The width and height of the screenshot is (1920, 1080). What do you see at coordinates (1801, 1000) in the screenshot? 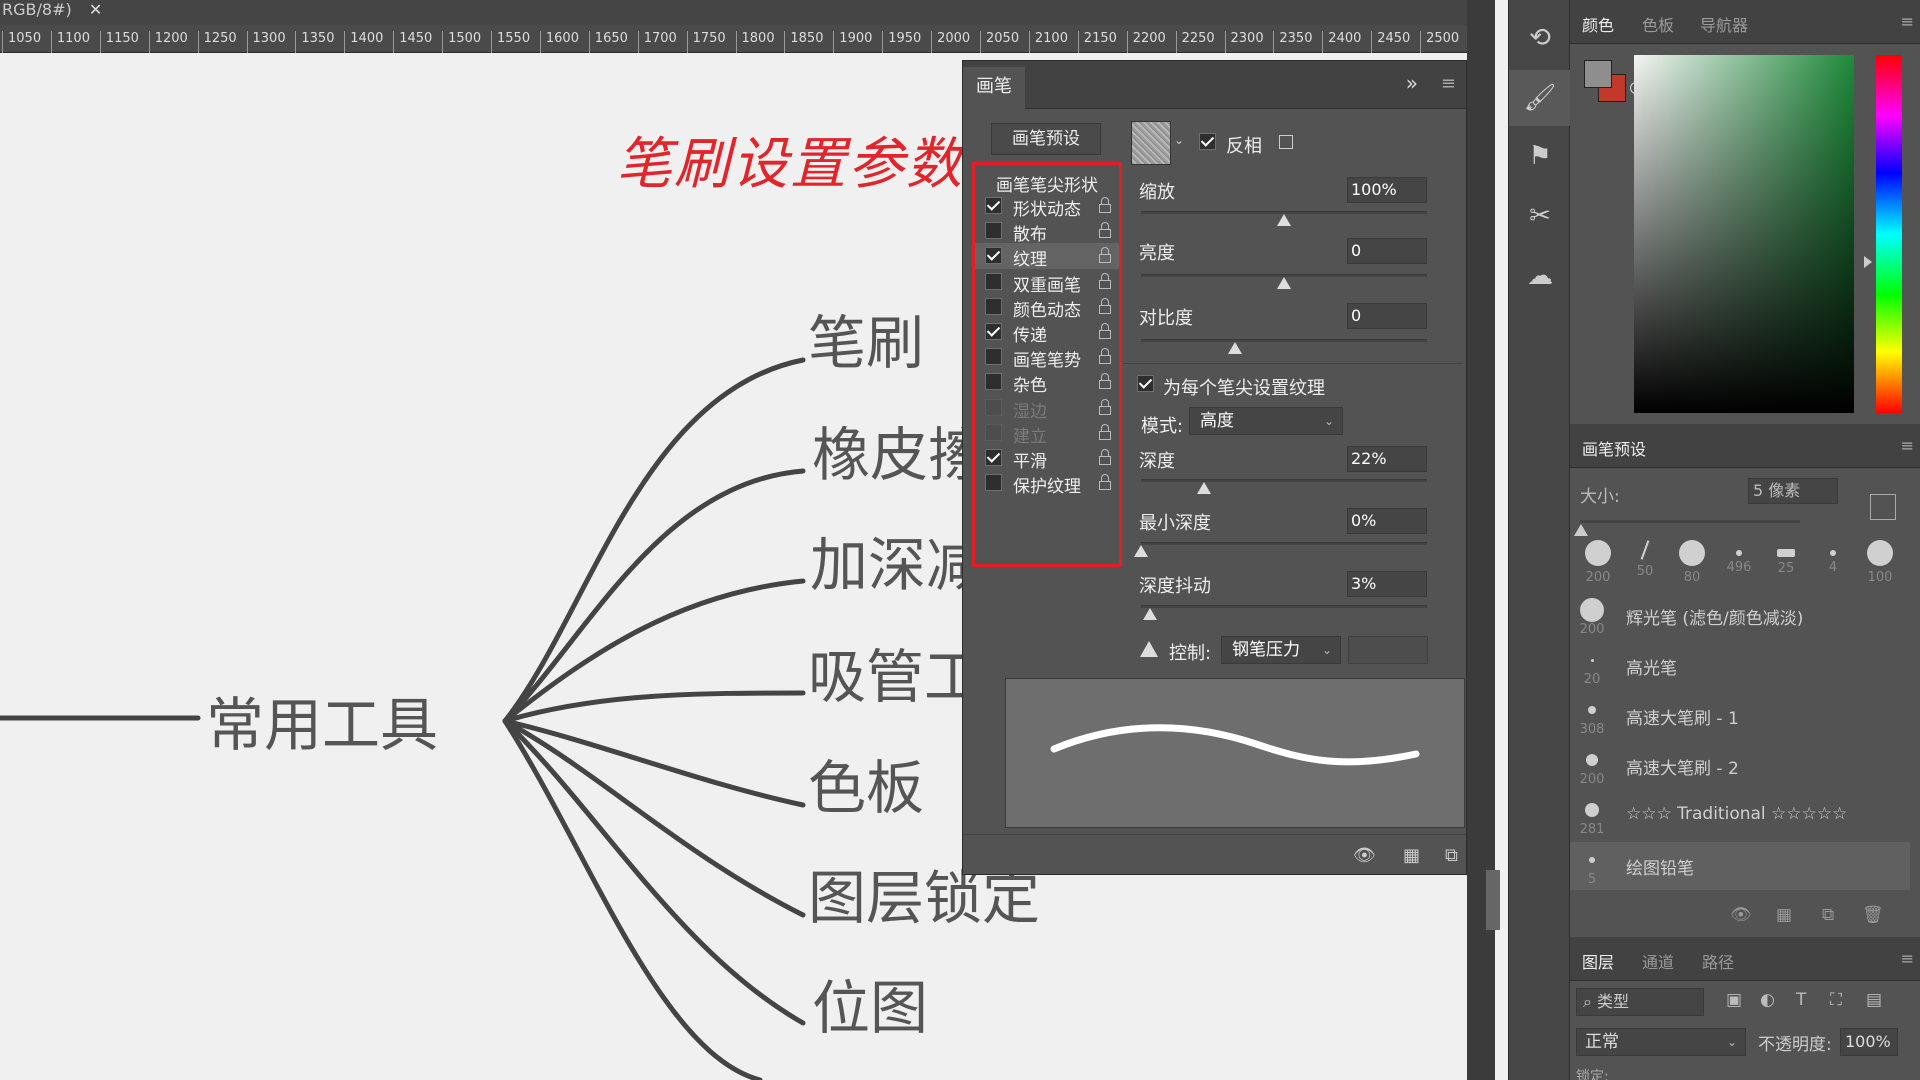
I see `type-filter-icon: T` at bounding box center [1801, 1000].